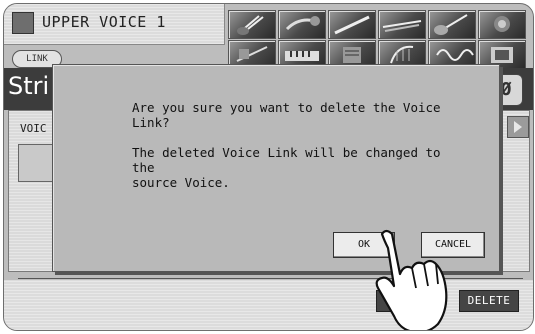  I want to click on brass-icon, so click(302, 24).